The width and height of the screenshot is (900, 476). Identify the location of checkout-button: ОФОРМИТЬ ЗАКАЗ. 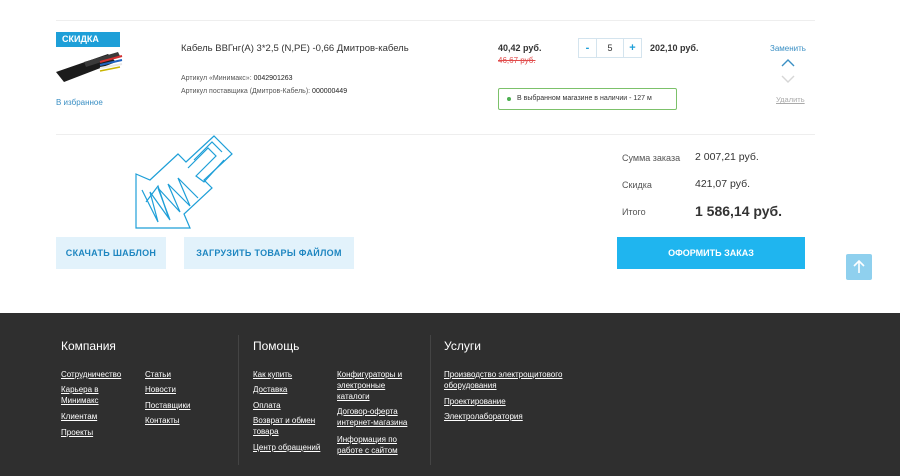
(711, 253).